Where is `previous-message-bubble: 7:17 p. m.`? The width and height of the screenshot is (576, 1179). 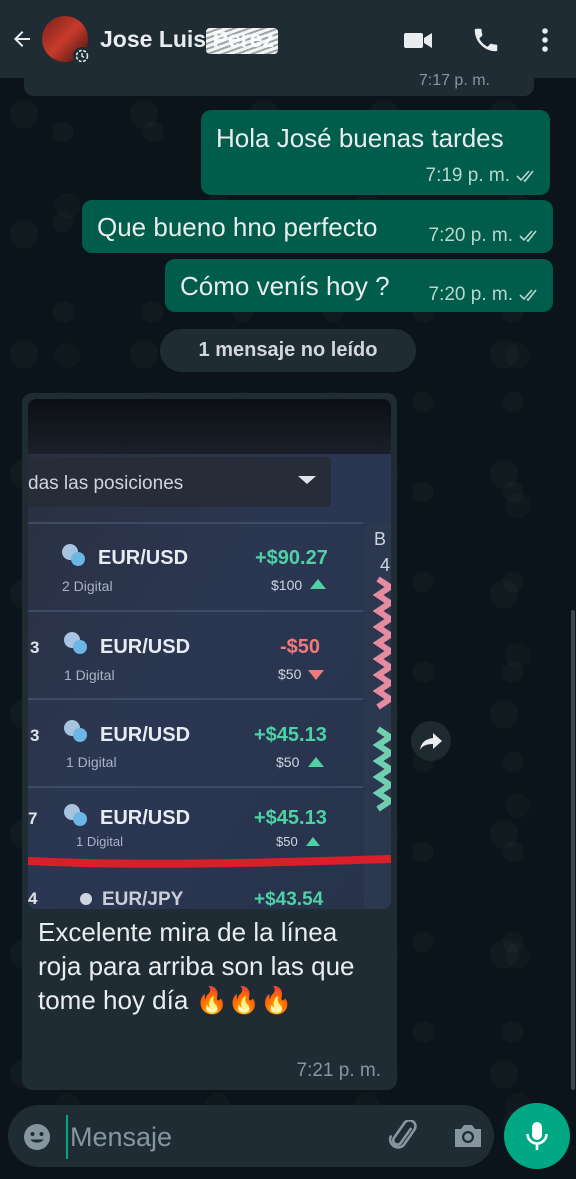 previous-message-bubble: 7:17 p. m. is located at coordinates (279, 84).